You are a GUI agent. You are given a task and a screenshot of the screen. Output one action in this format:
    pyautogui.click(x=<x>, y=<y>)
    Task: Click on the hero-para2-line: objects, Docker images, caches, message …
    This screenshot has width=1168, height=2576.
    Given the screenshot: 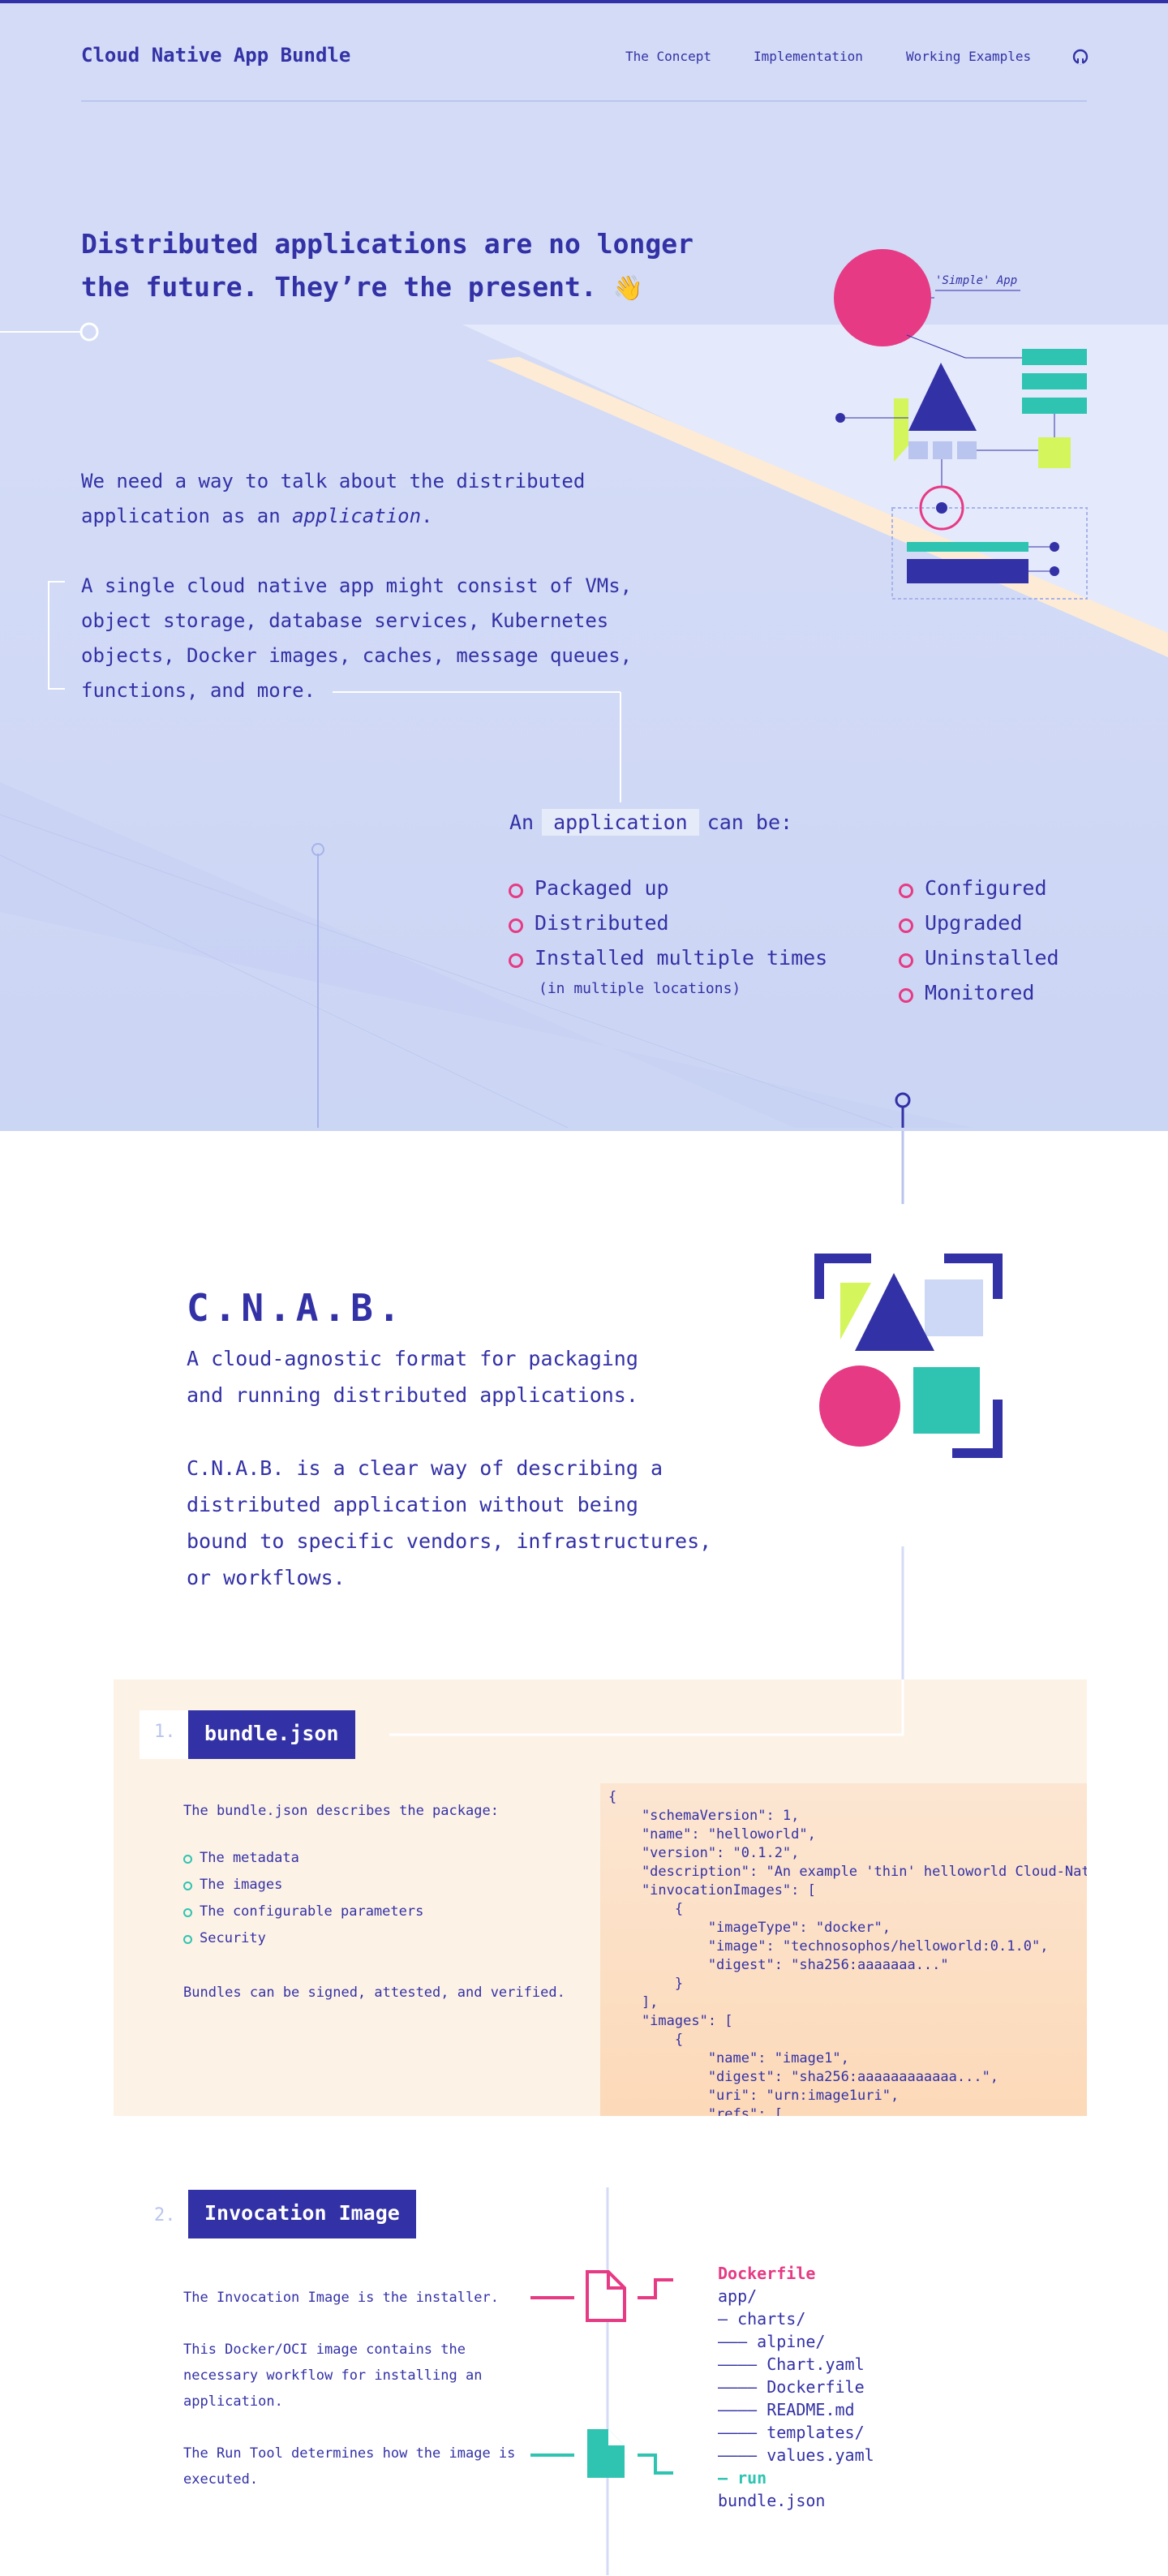 What is the action you would take?
    pyautogui.click(x=357, y=655)
    